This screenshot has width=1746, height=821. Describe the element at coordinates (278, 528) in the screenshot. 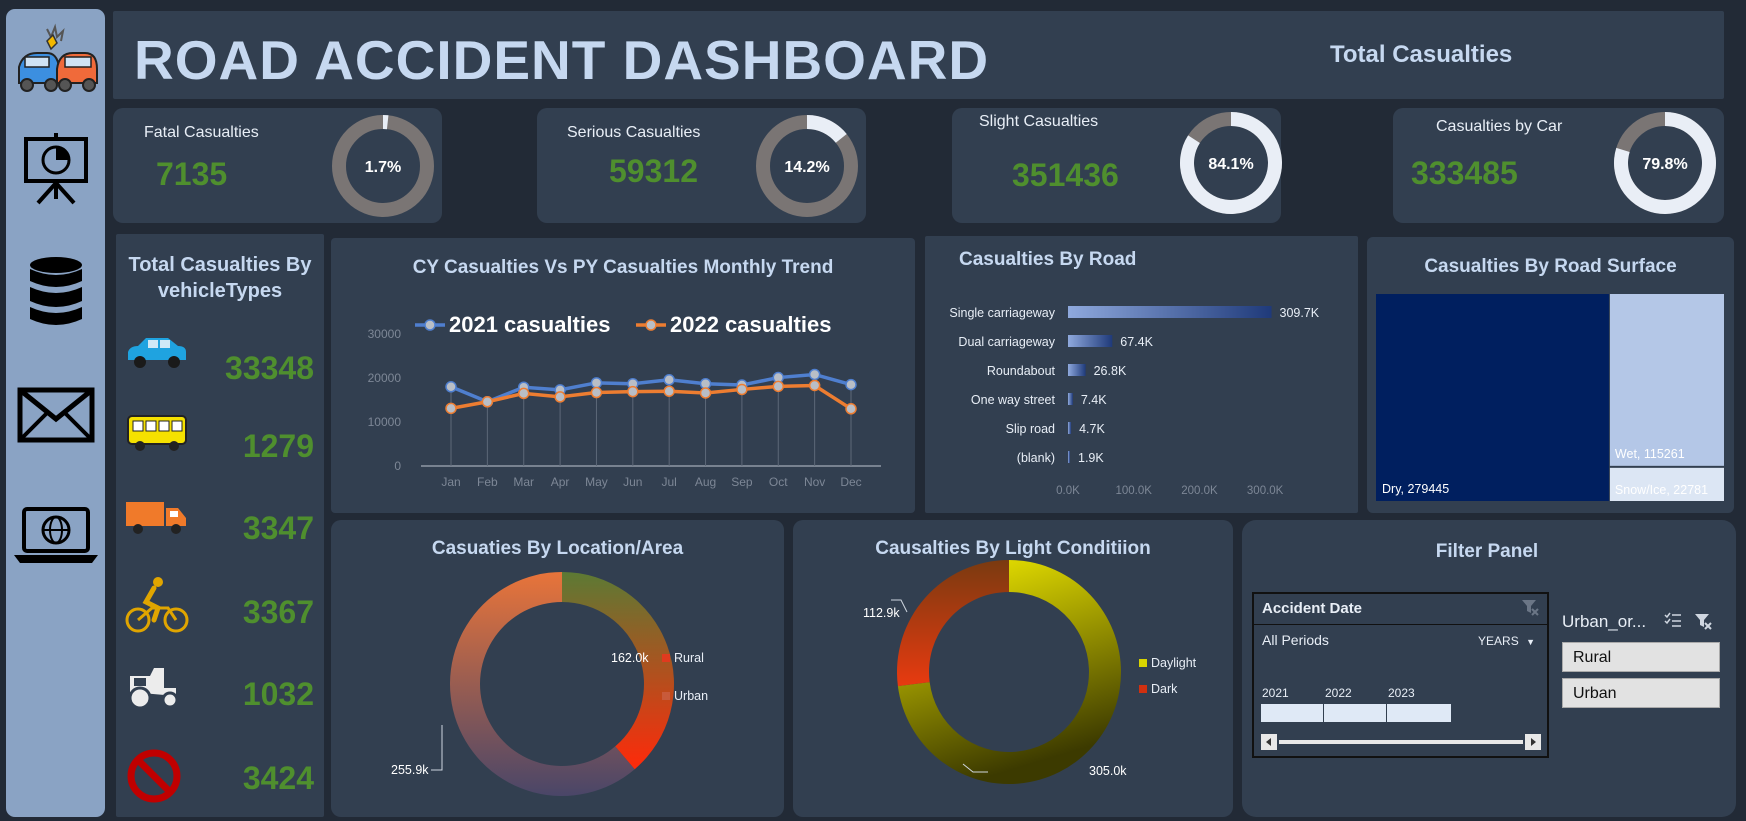

I see `vehicle-value-truck: 3347` at that location.